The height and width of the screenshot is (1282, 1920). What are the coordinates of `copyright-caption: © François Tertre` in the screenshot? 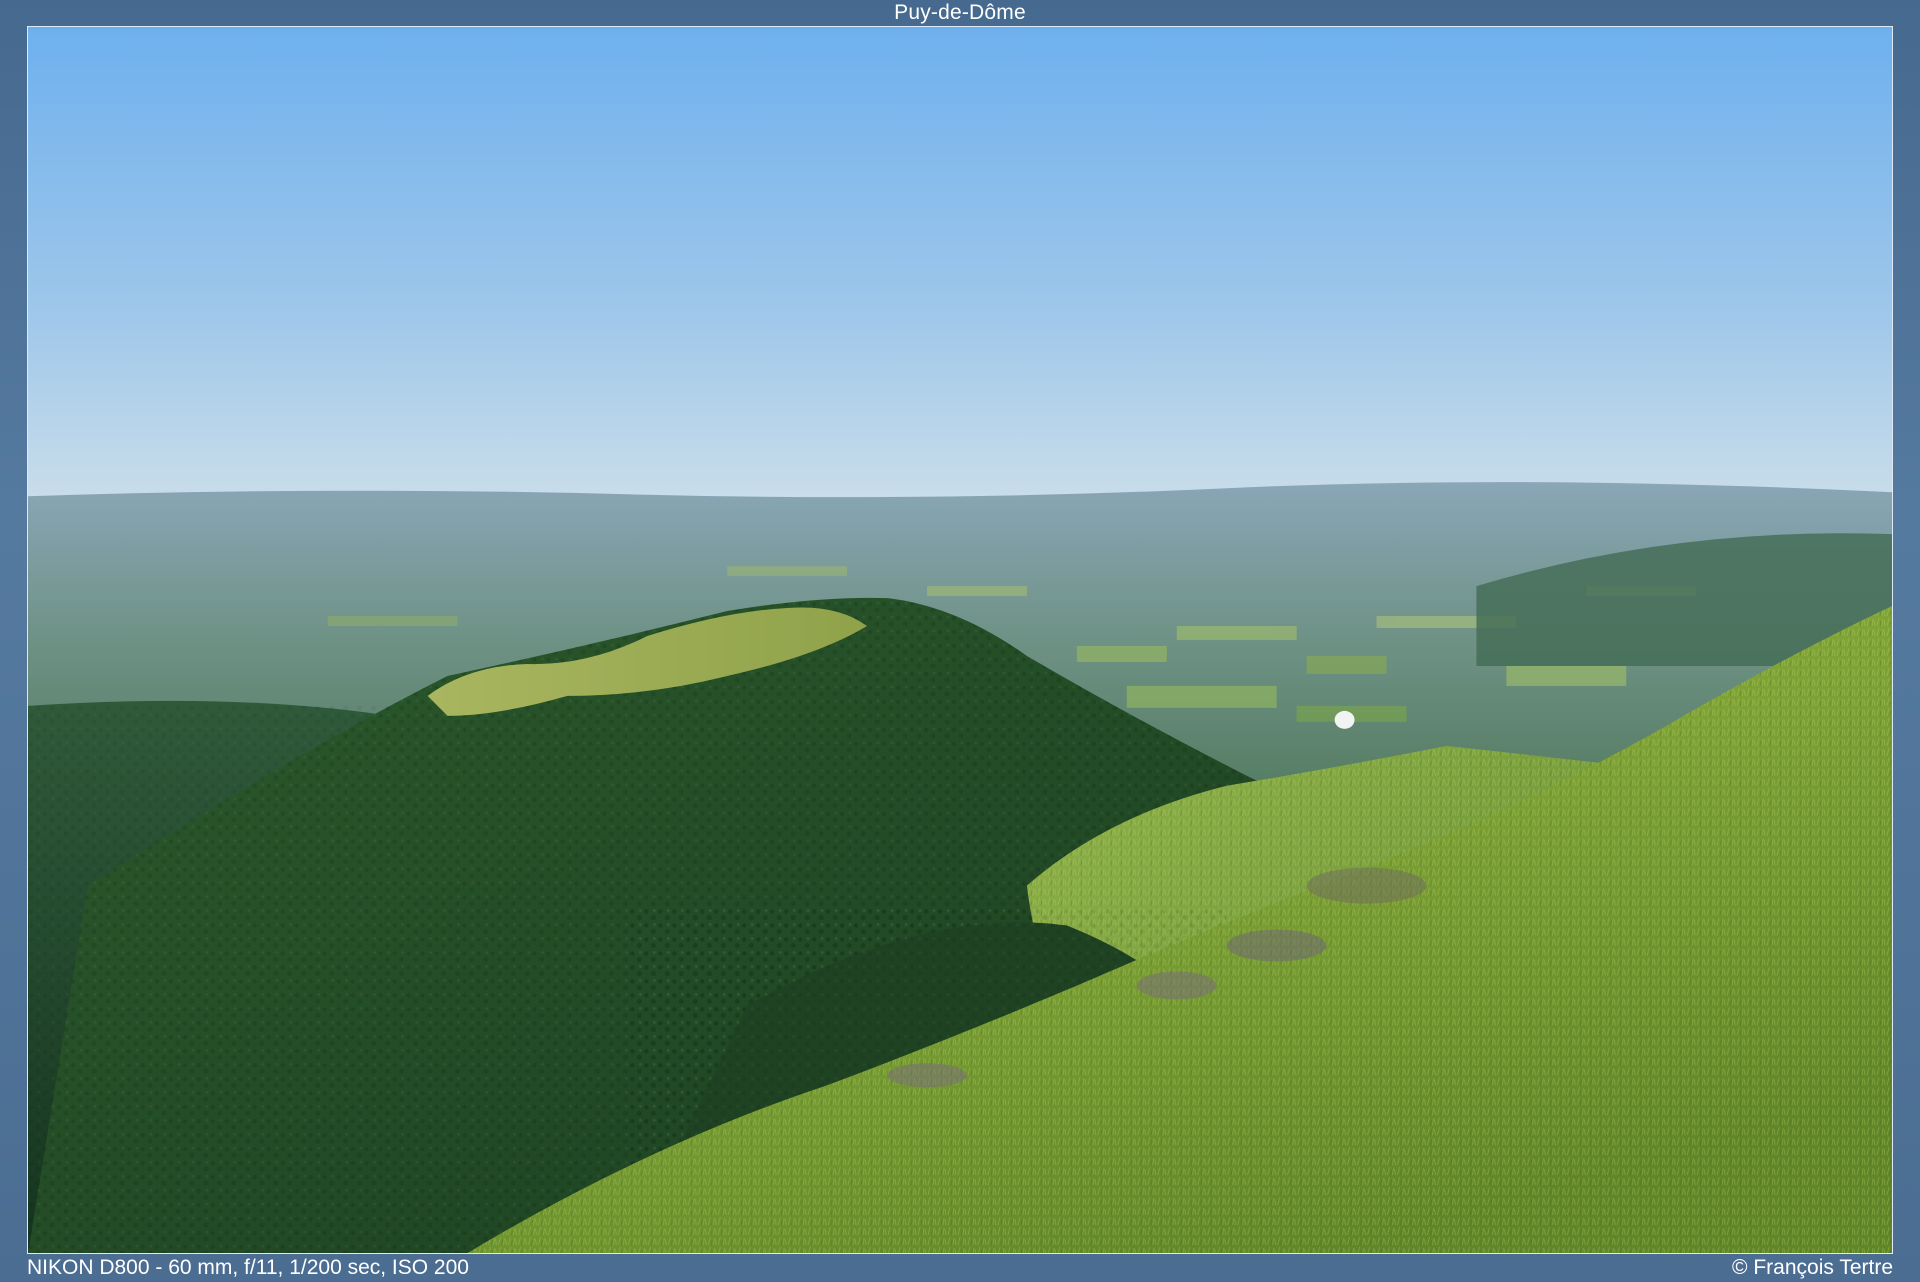 It's located at (1812, 1267).